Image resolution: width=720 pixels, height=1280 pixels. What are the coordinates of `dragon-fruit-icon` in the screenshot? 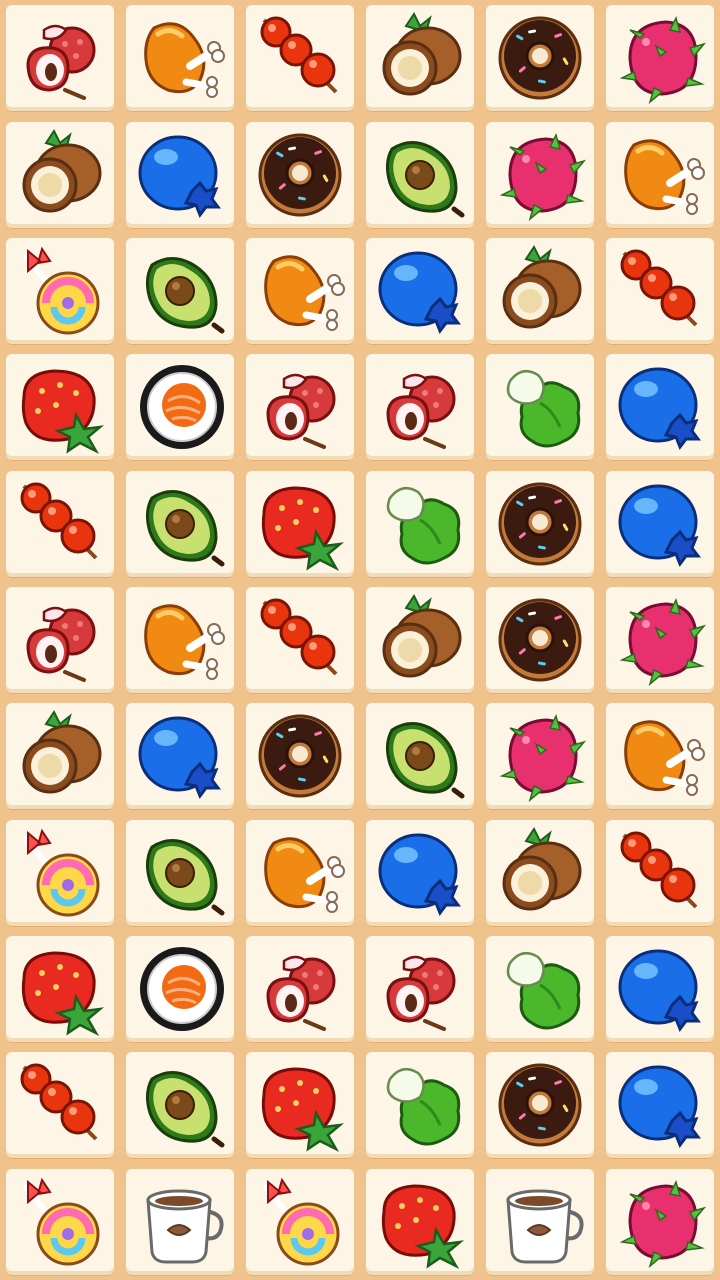 It's located at (663, 60).